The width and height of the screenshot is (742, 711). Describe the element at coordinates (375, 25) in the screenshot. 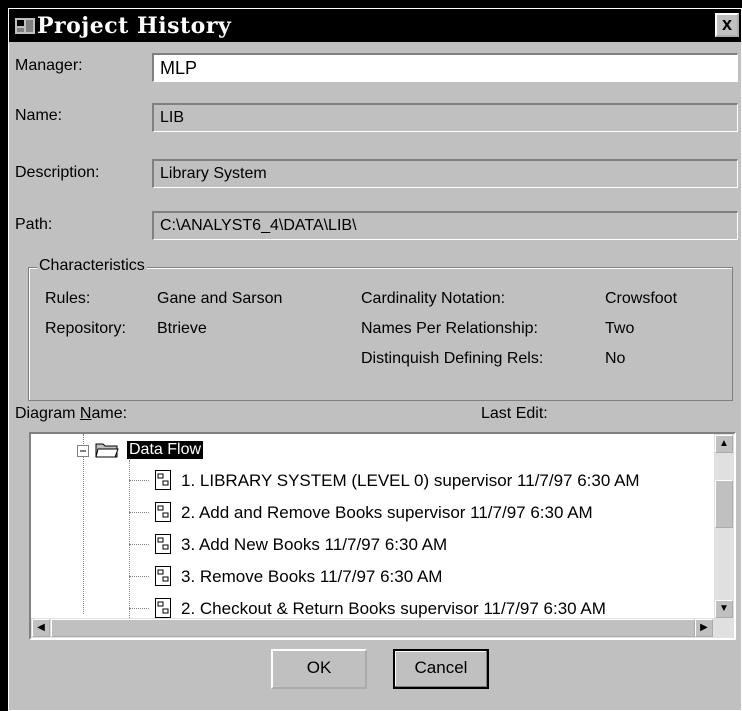

I see `title-bar: Project History x` at that location.